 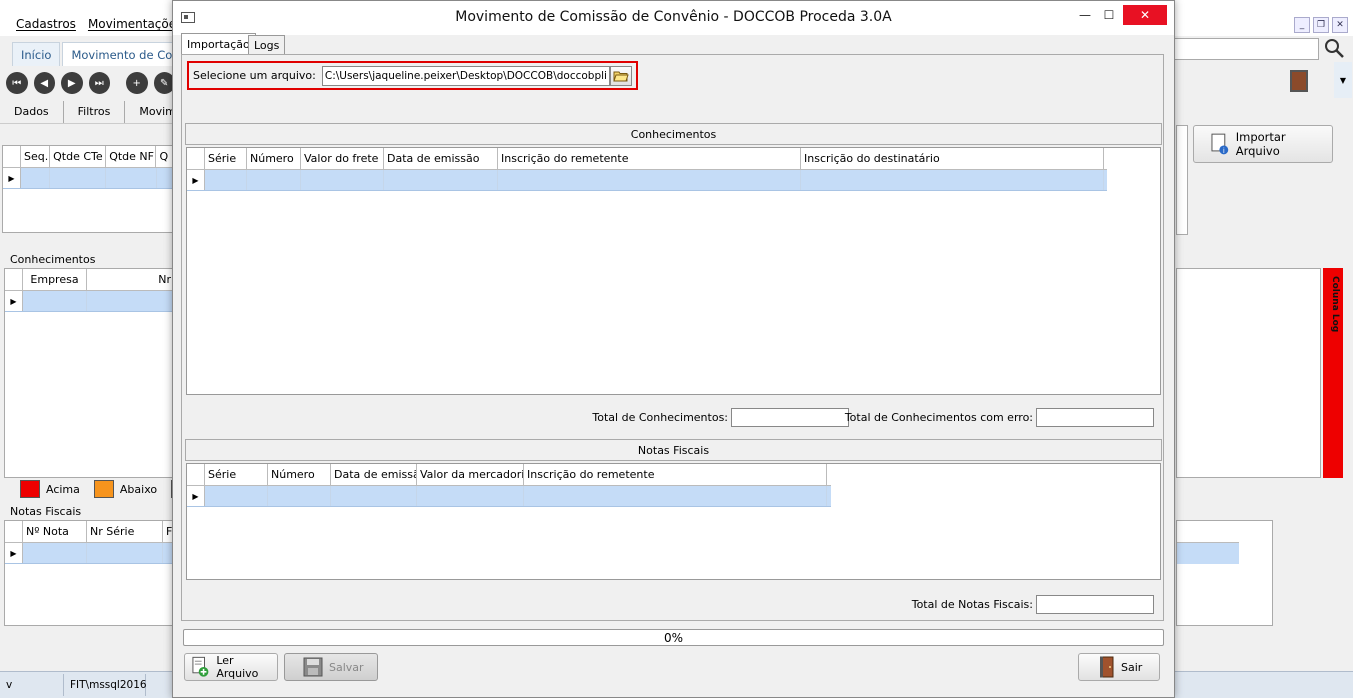 What do you see at coordinates (938, 417) in the screenshot?
I see `total-conhecimentos-erro-label: Total de Conhecimentos com erro:` at bounding box center [938, 417].